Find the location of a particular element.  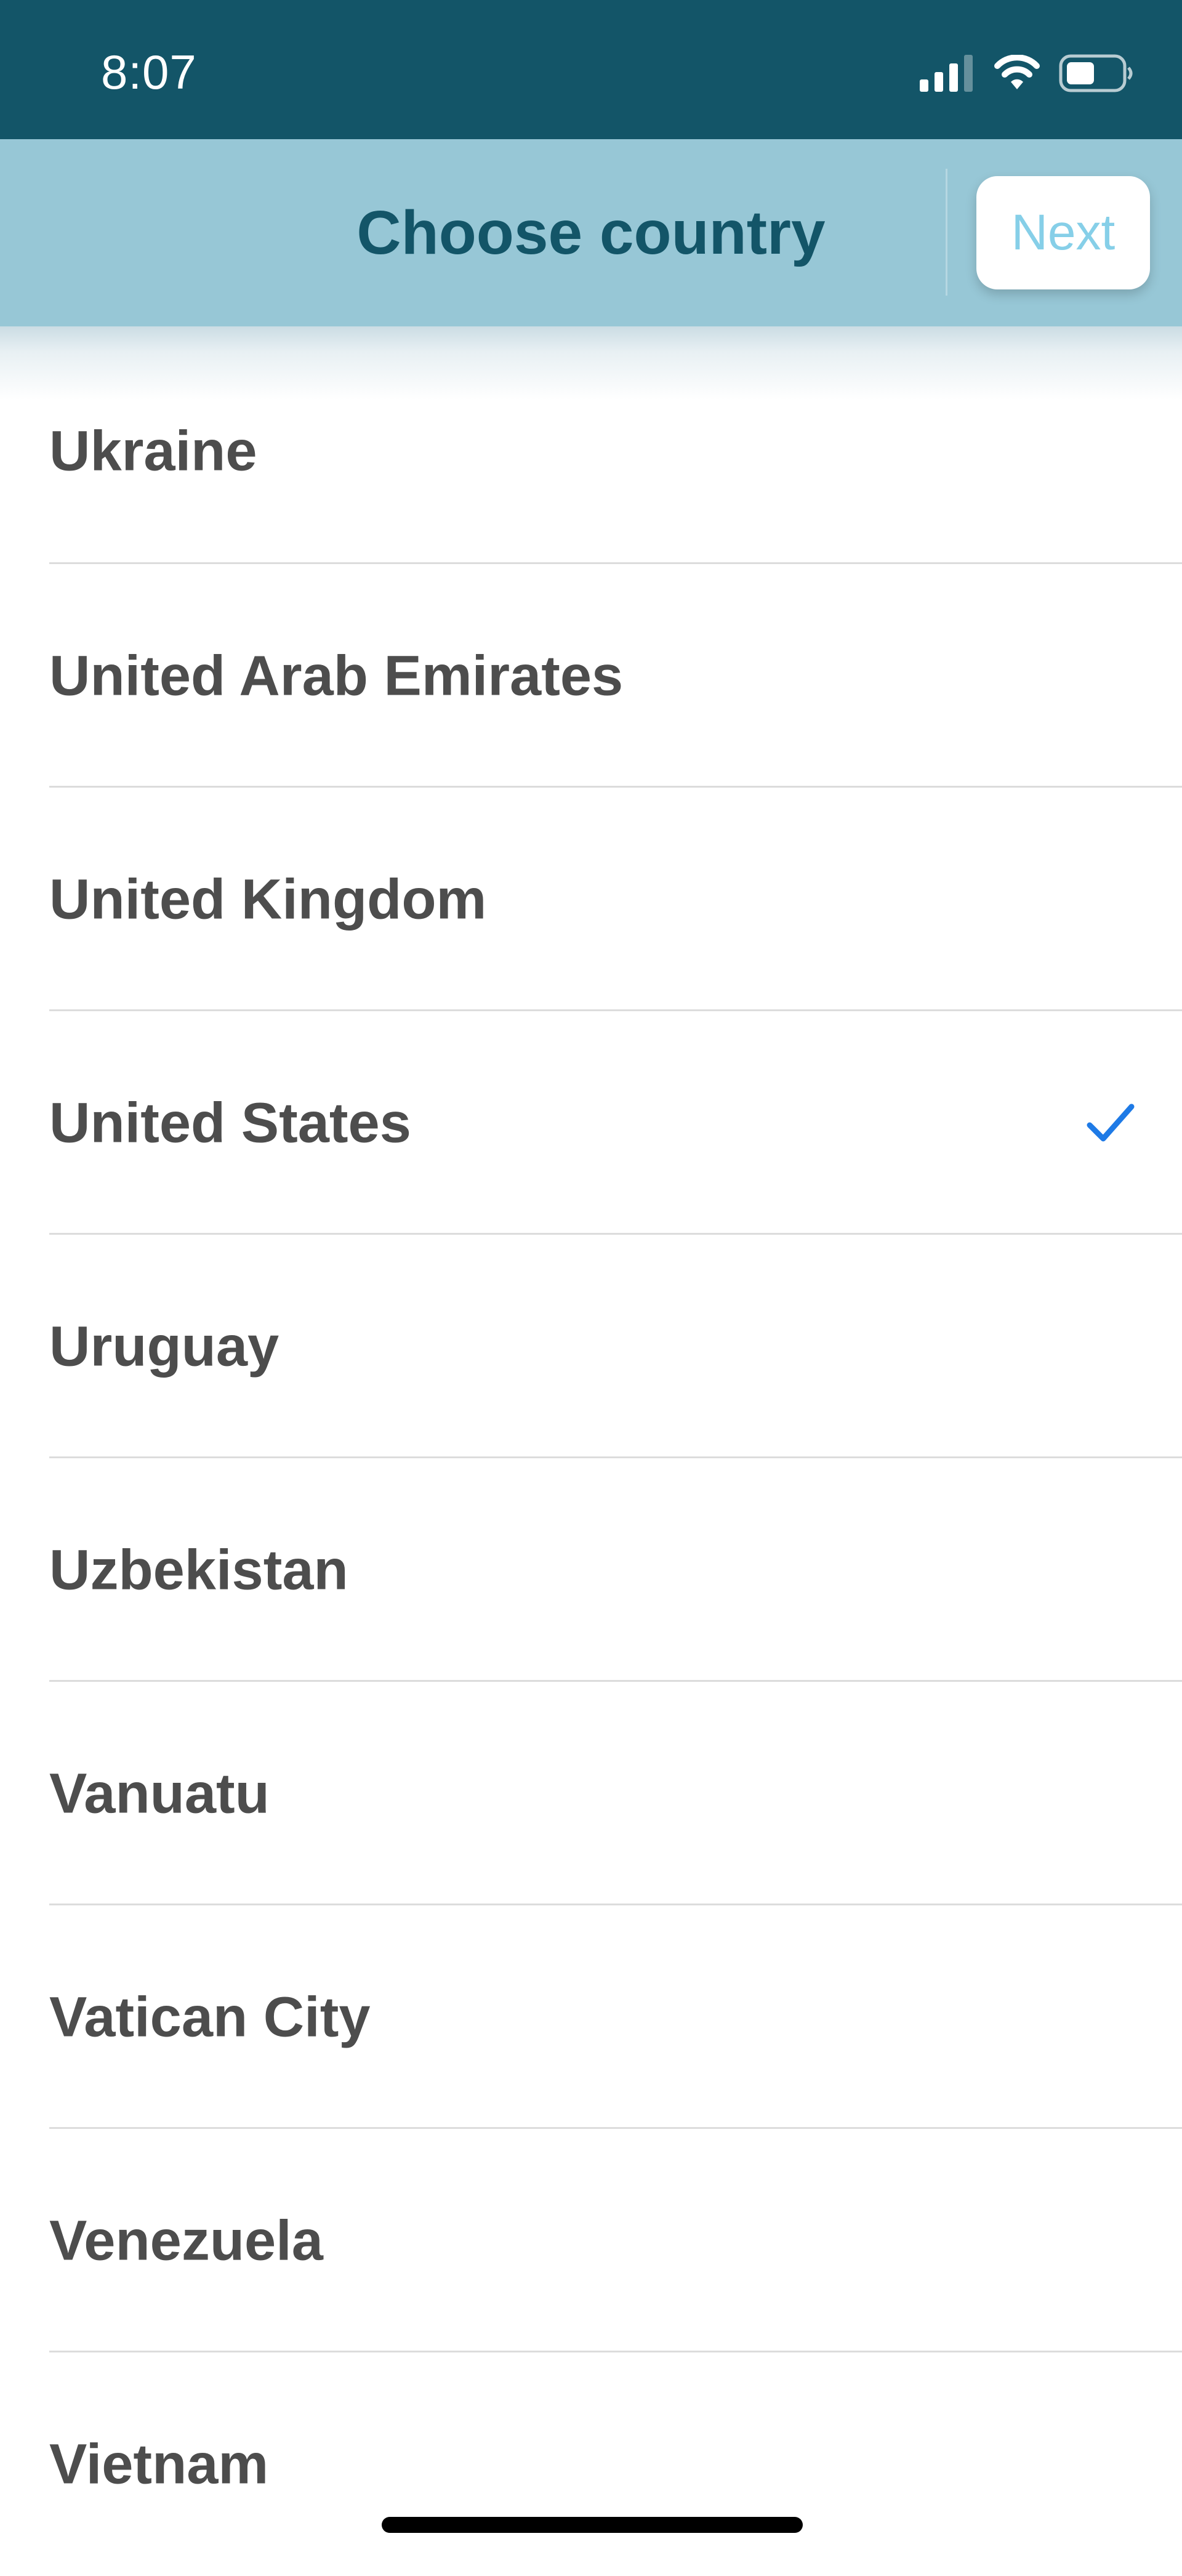

country-item-united-arab-emirates: United Arab Emirates is located at coordinates (591, 676).